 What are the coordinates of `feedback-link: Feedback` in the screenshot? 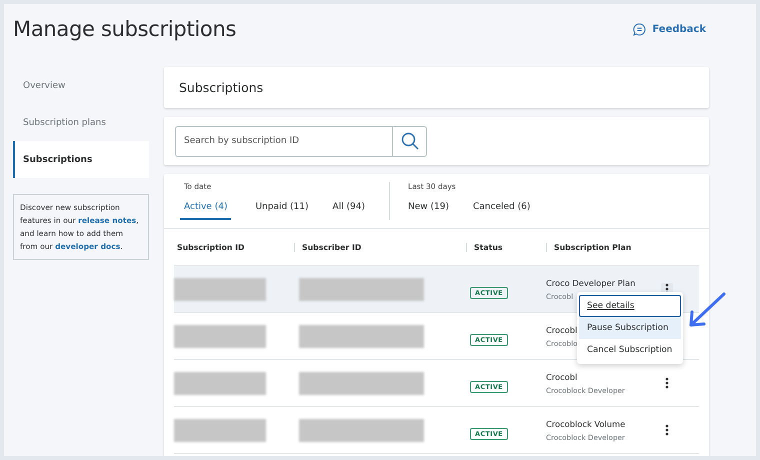 It's located at (669, 29).